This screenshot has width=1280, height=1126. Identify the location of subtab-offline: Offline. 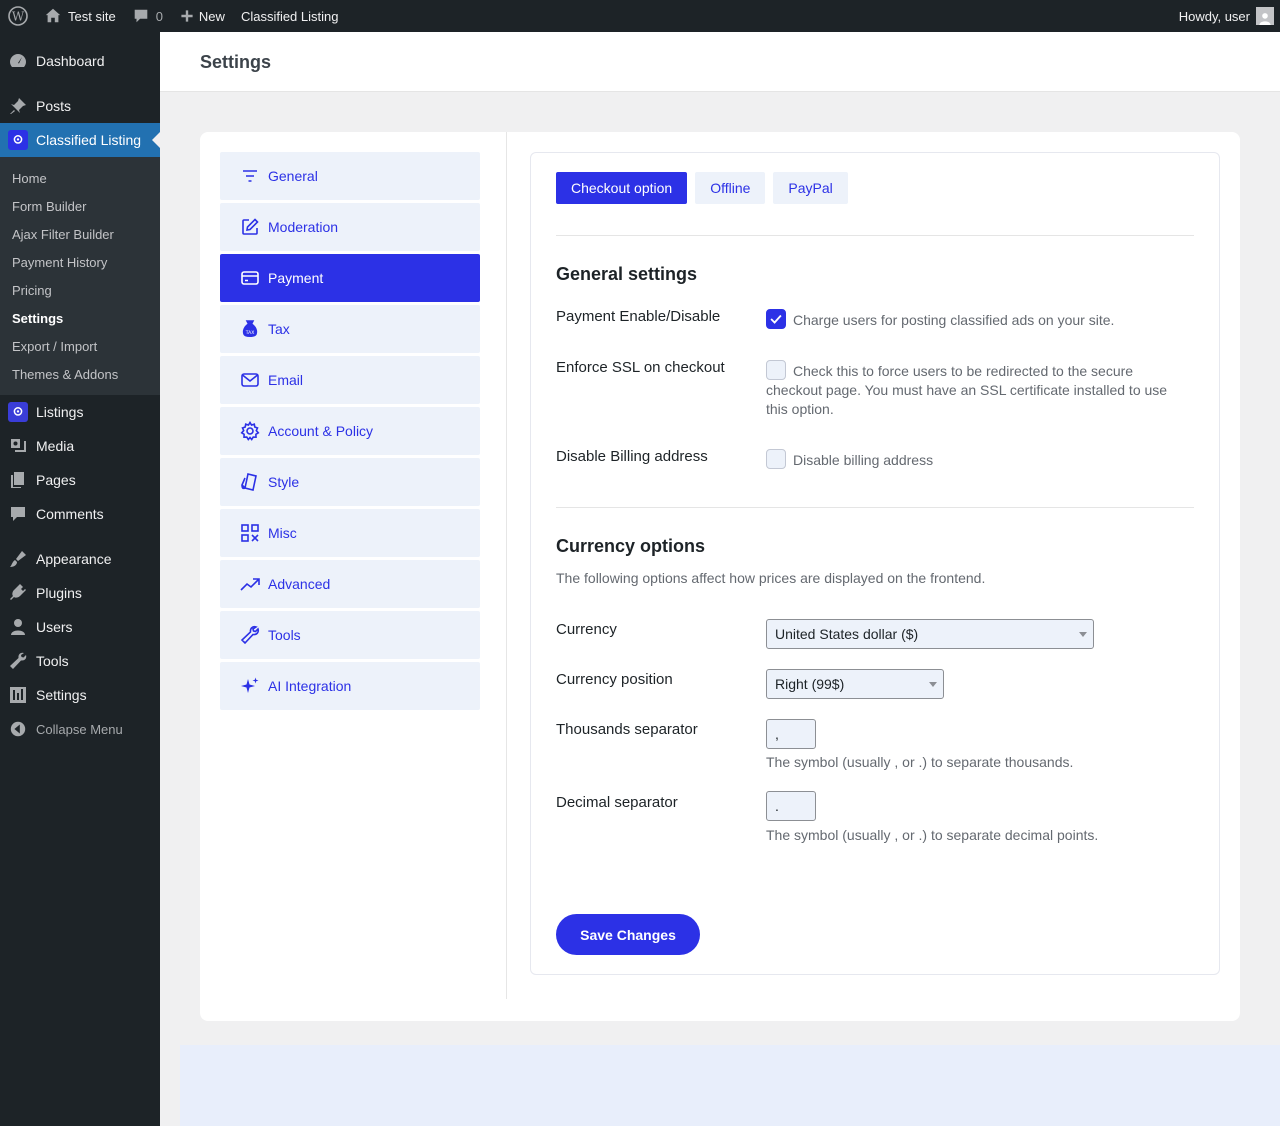
(730, 188).